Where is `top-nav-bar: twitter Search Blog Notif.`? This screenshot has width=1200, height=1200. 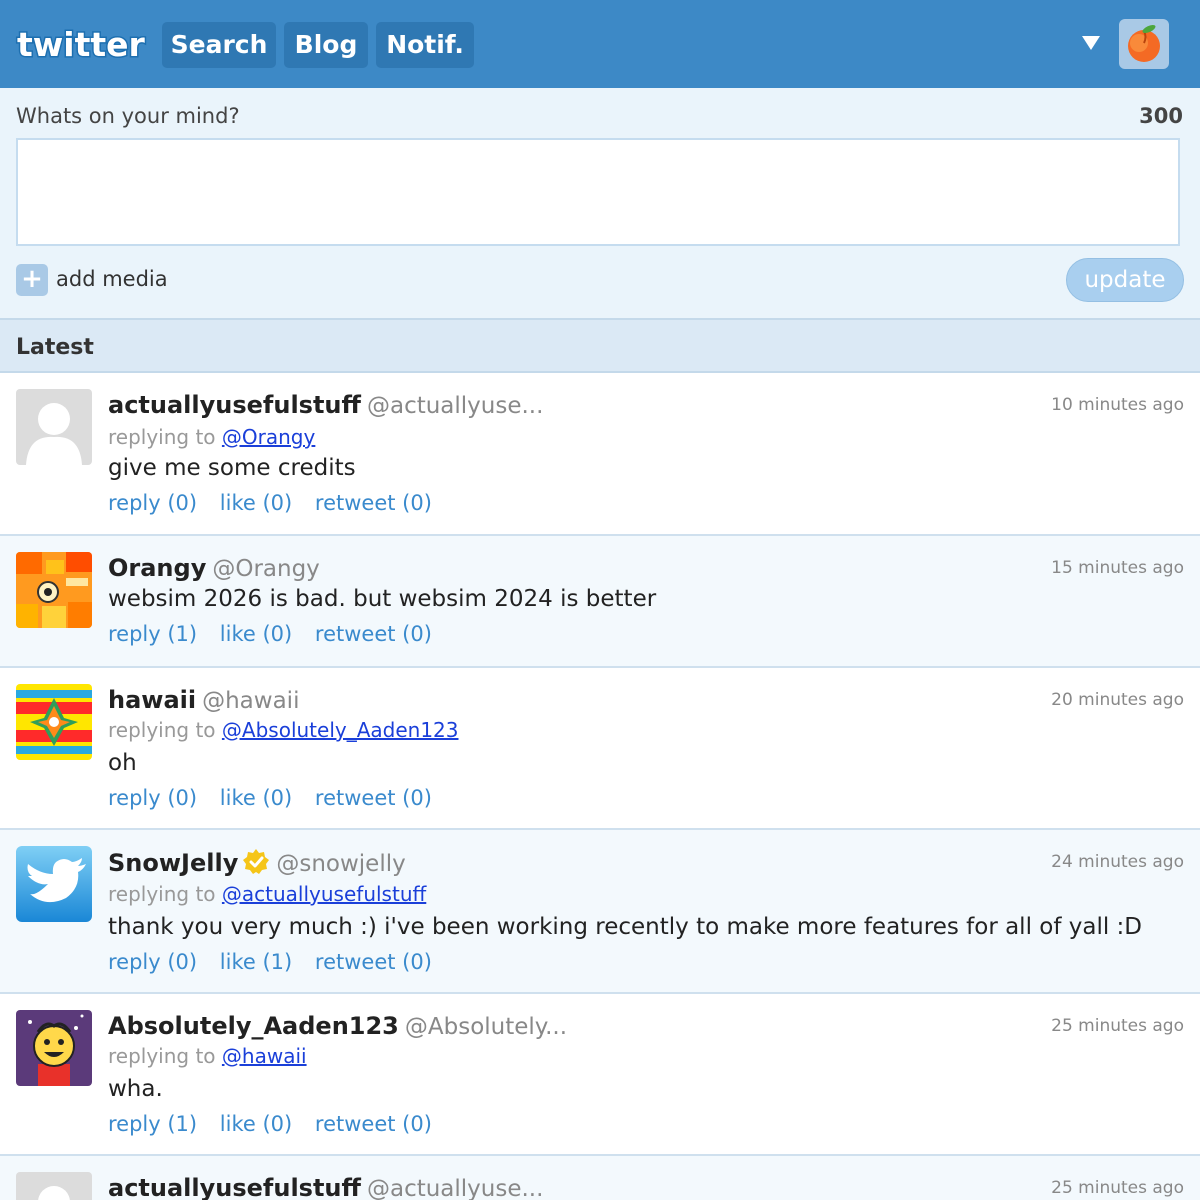
top-nav-bar: twitter Search Blog Notif. is located at coordinates (600, 44).